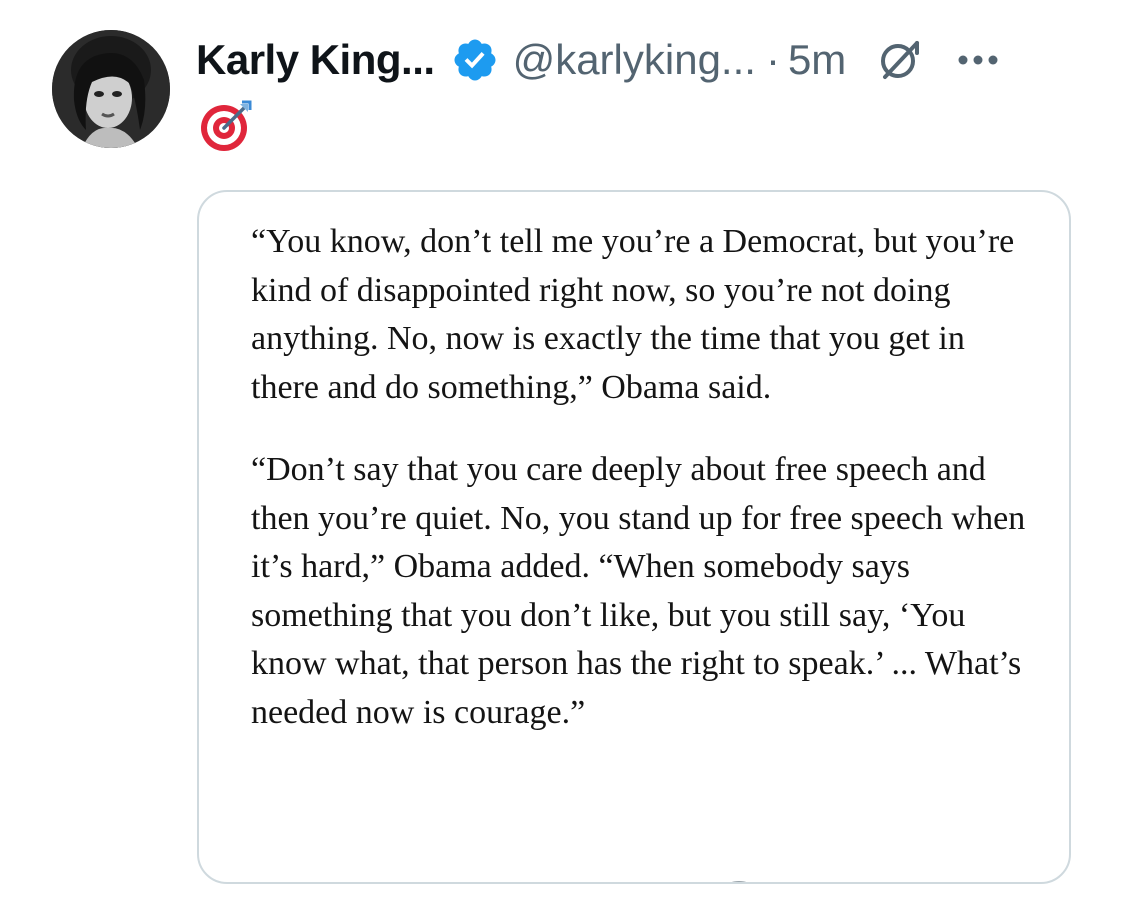  What do you see at coordinates (978, 60) in the screenshot?
I see `more-options-icon` at bounding box center [978, 60].